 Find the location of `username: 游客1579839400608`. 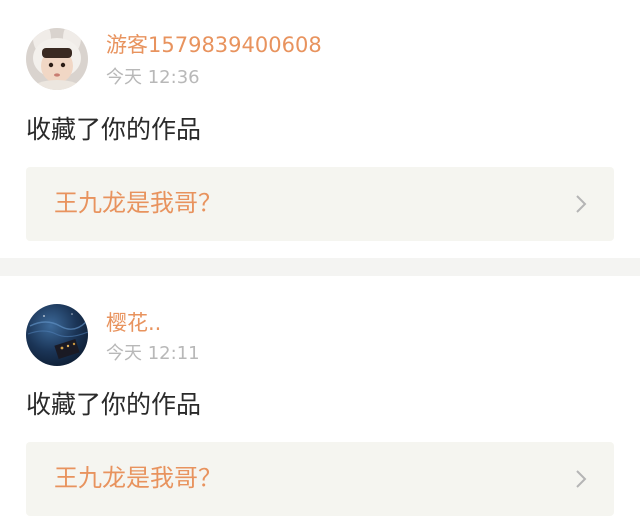

username: 游客1579839400608 is located at coordinates (214, 45).